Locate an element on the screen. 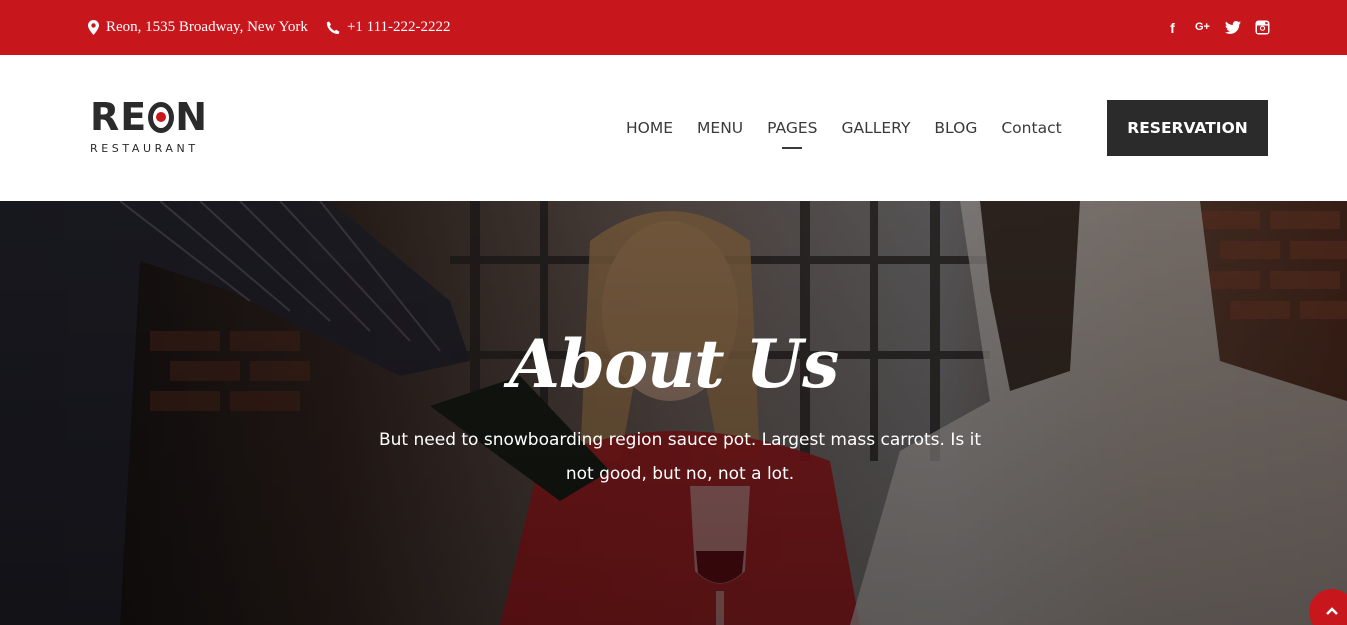 The width and height of the screenshot is (1347, 625). social-links: f G+ is located at coordinates (1217, 27).